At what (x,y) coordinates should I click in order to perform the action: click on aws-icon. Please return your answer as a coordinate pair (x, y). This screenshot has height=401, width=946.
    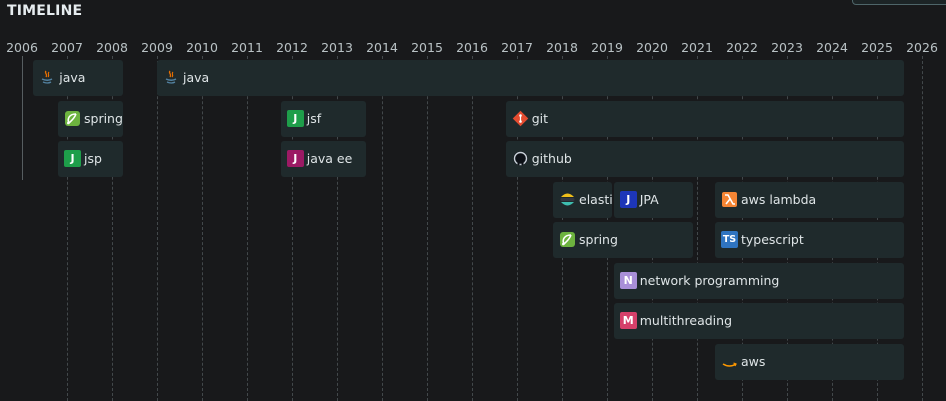
    Looking at the image, I should click on (729, 361).